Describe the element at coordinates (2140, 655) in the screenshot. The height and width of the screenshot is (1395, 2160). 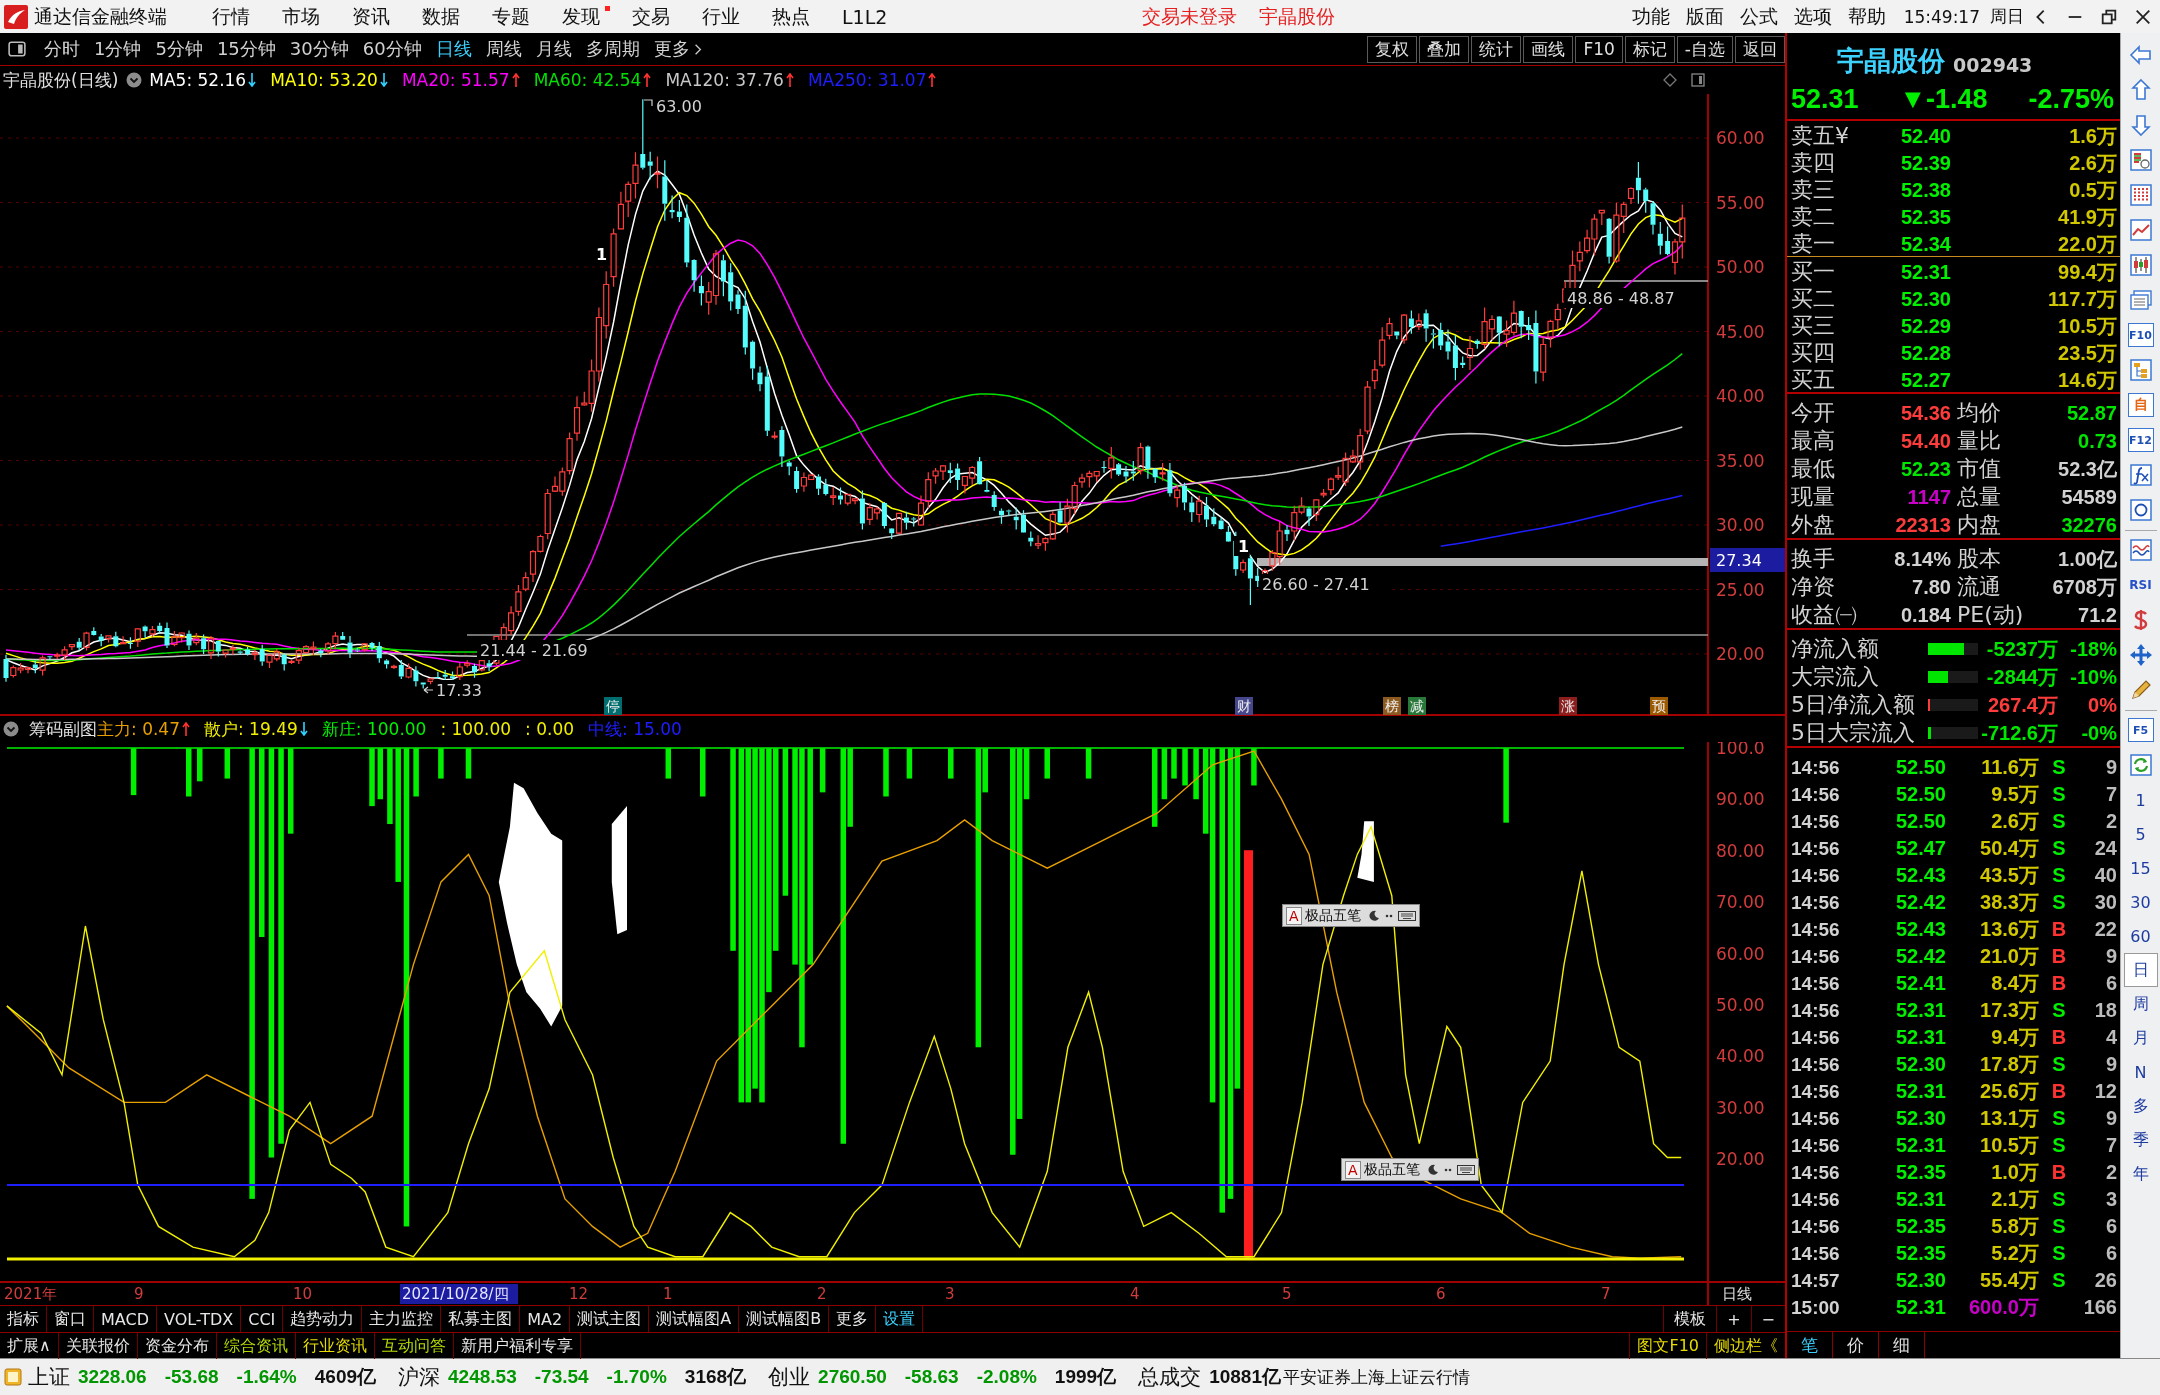
I see `move-arrows-icon` at that location.